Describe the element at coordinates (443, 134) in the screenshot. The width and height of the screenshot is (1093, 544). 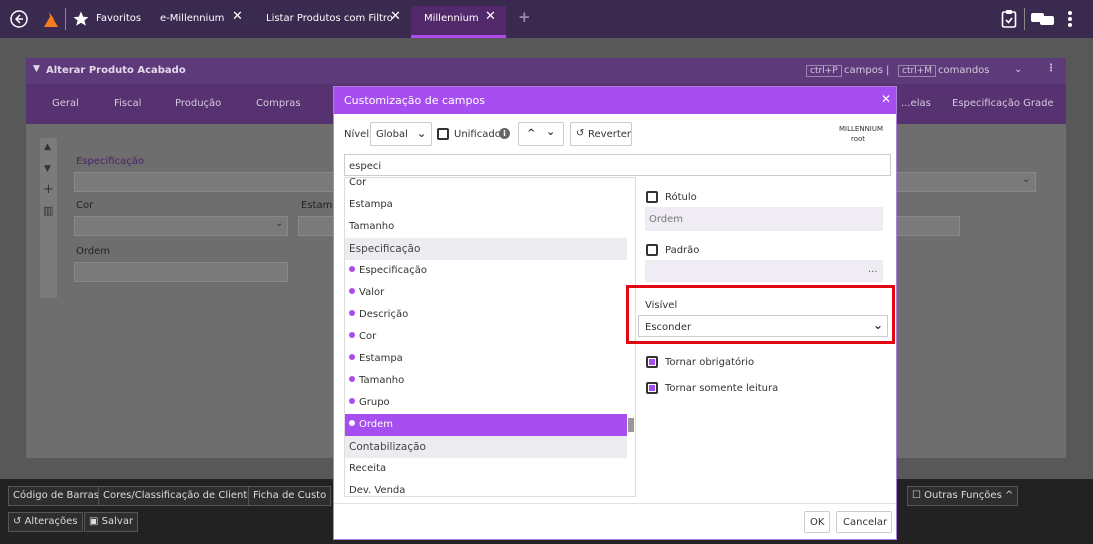
I see `unificado-checkbox` at that location.